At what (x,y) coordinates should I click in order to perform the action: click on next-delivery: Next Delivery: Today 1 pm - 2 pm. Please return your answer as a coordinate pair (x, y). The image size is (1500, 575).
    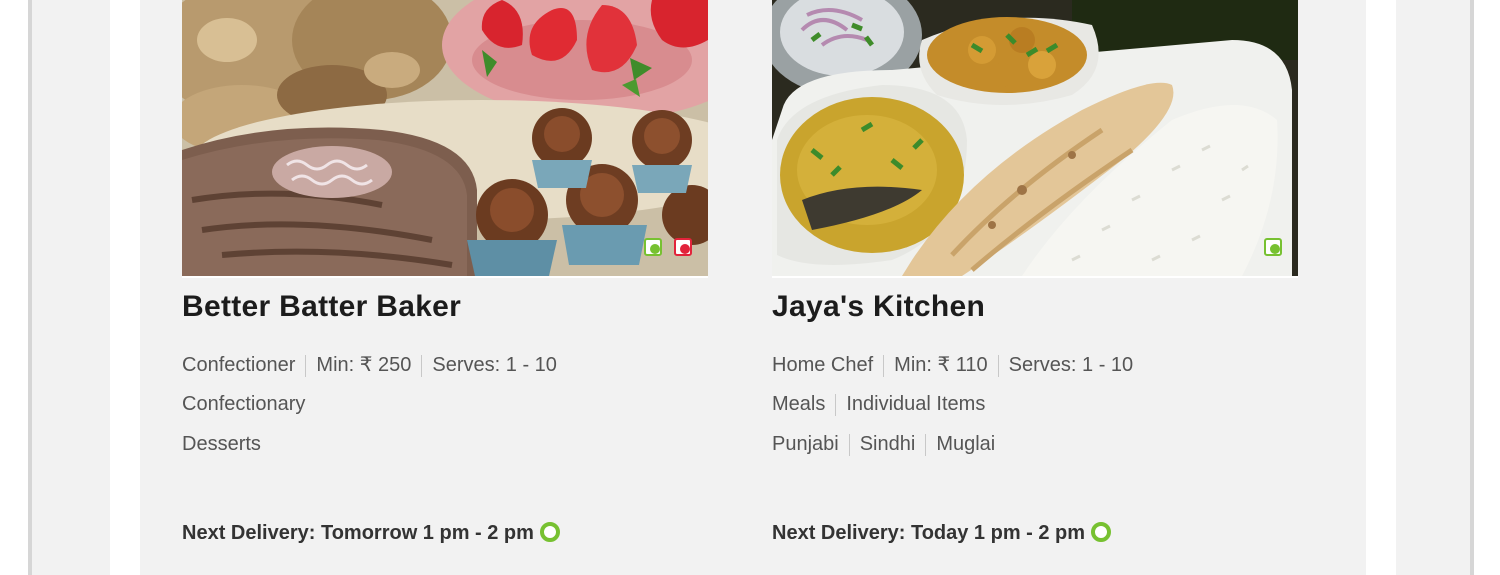
    Looking at the image, I should click on (942, 533).